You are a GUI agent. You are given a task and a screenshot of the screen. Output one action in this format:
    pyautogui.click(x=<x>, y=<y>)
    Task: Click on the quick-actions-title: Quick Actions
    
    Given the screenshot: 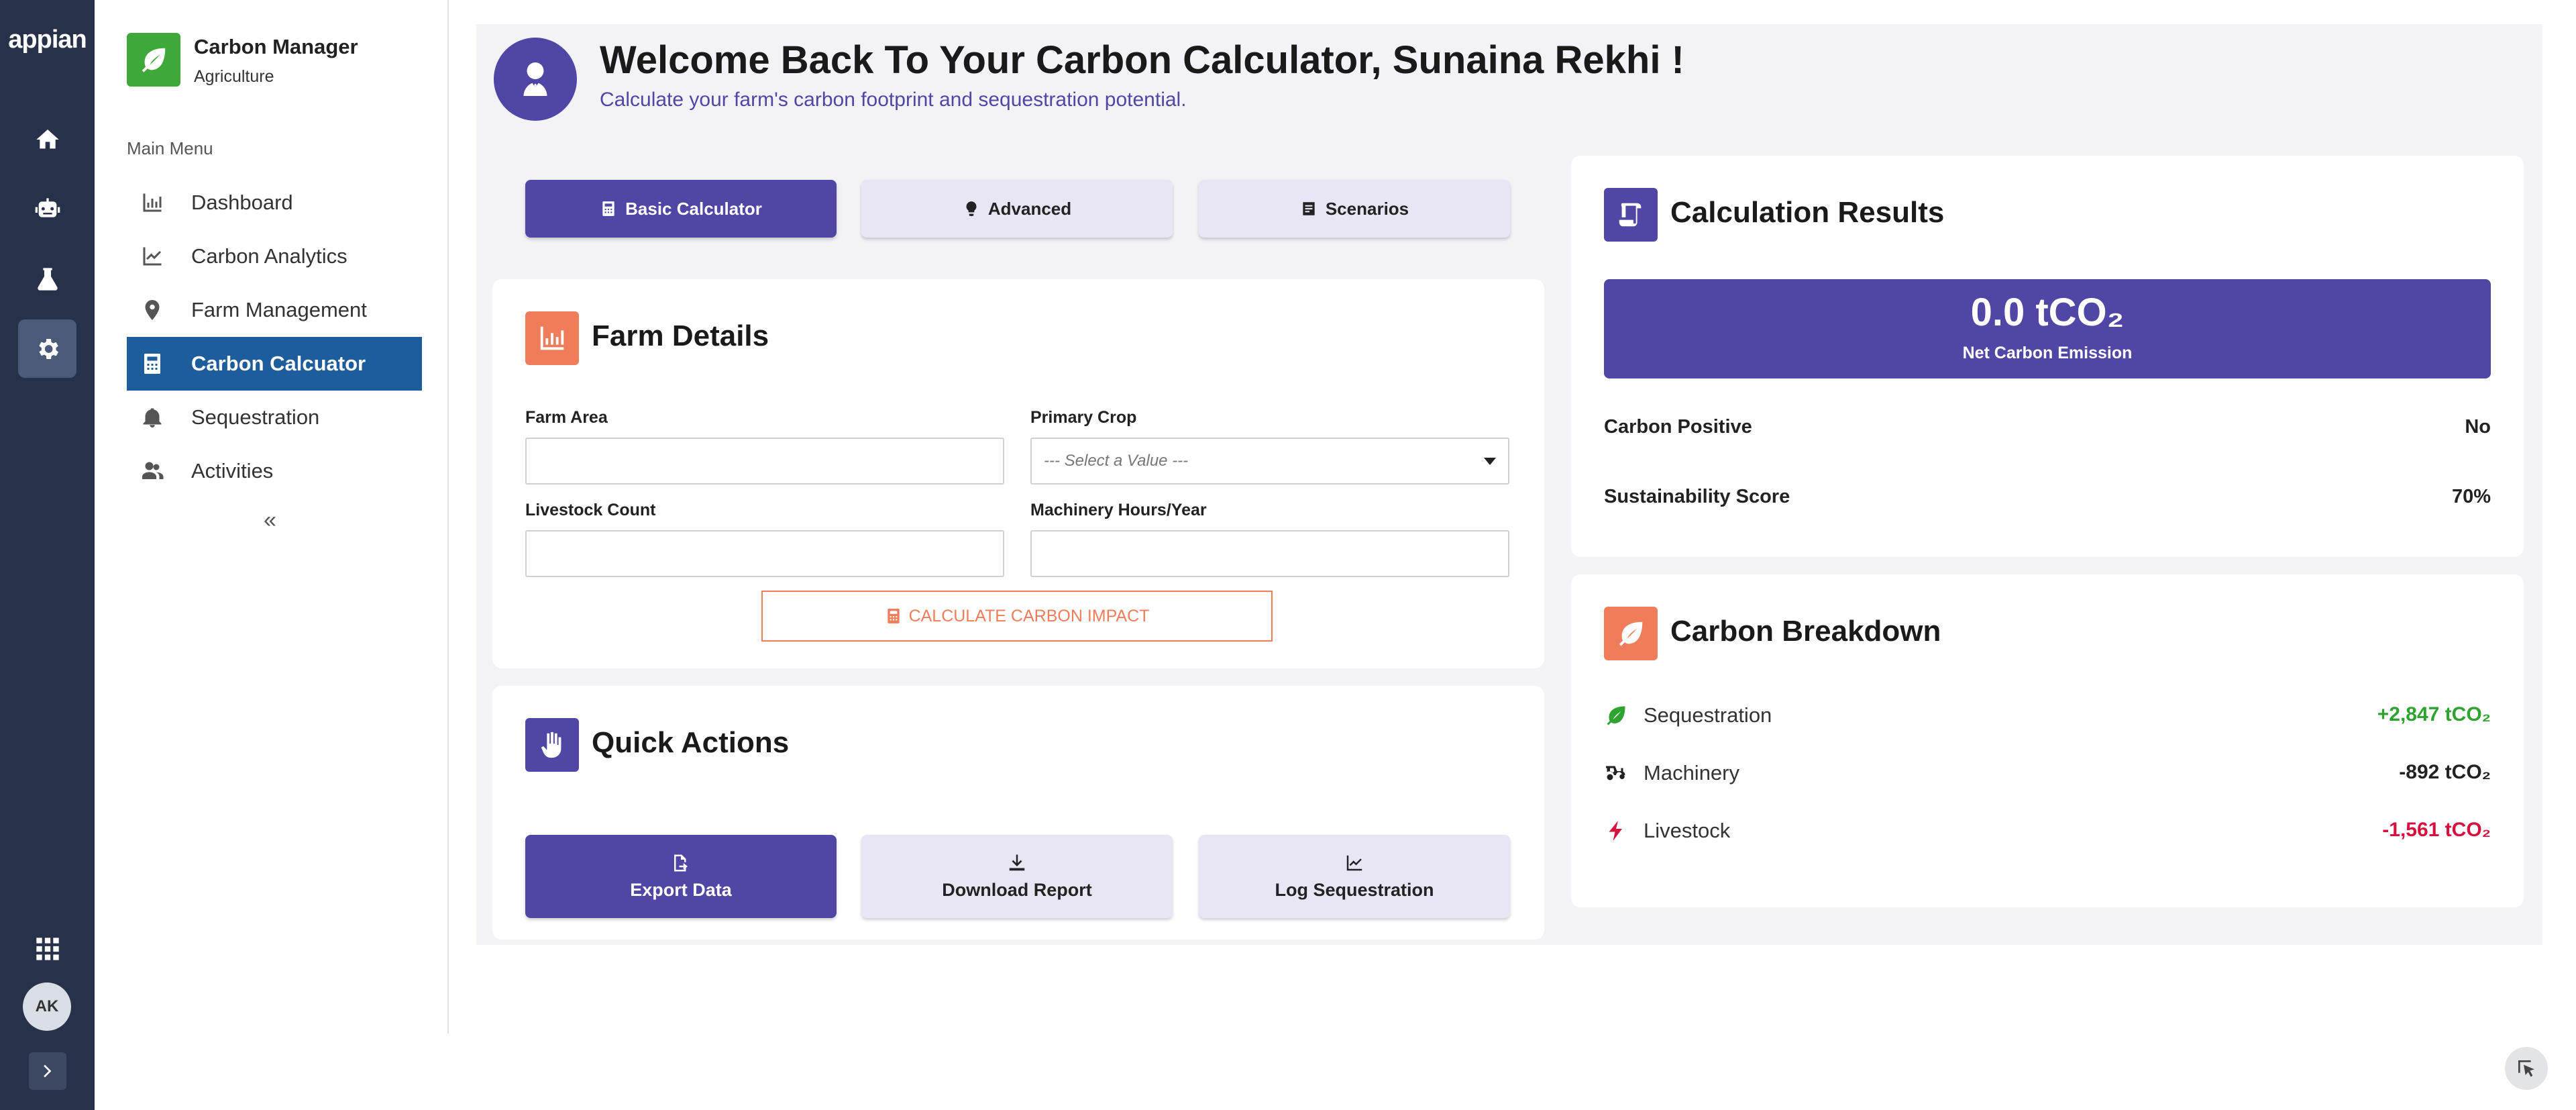 What is the action you would take?
    pyautogui.click(x=691, y=742)
    